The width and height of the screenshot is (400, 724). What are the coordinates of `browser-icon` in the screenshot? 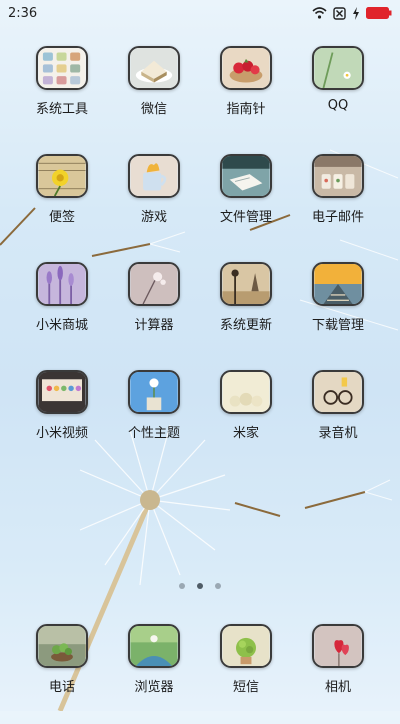 It's located at (154, 646).